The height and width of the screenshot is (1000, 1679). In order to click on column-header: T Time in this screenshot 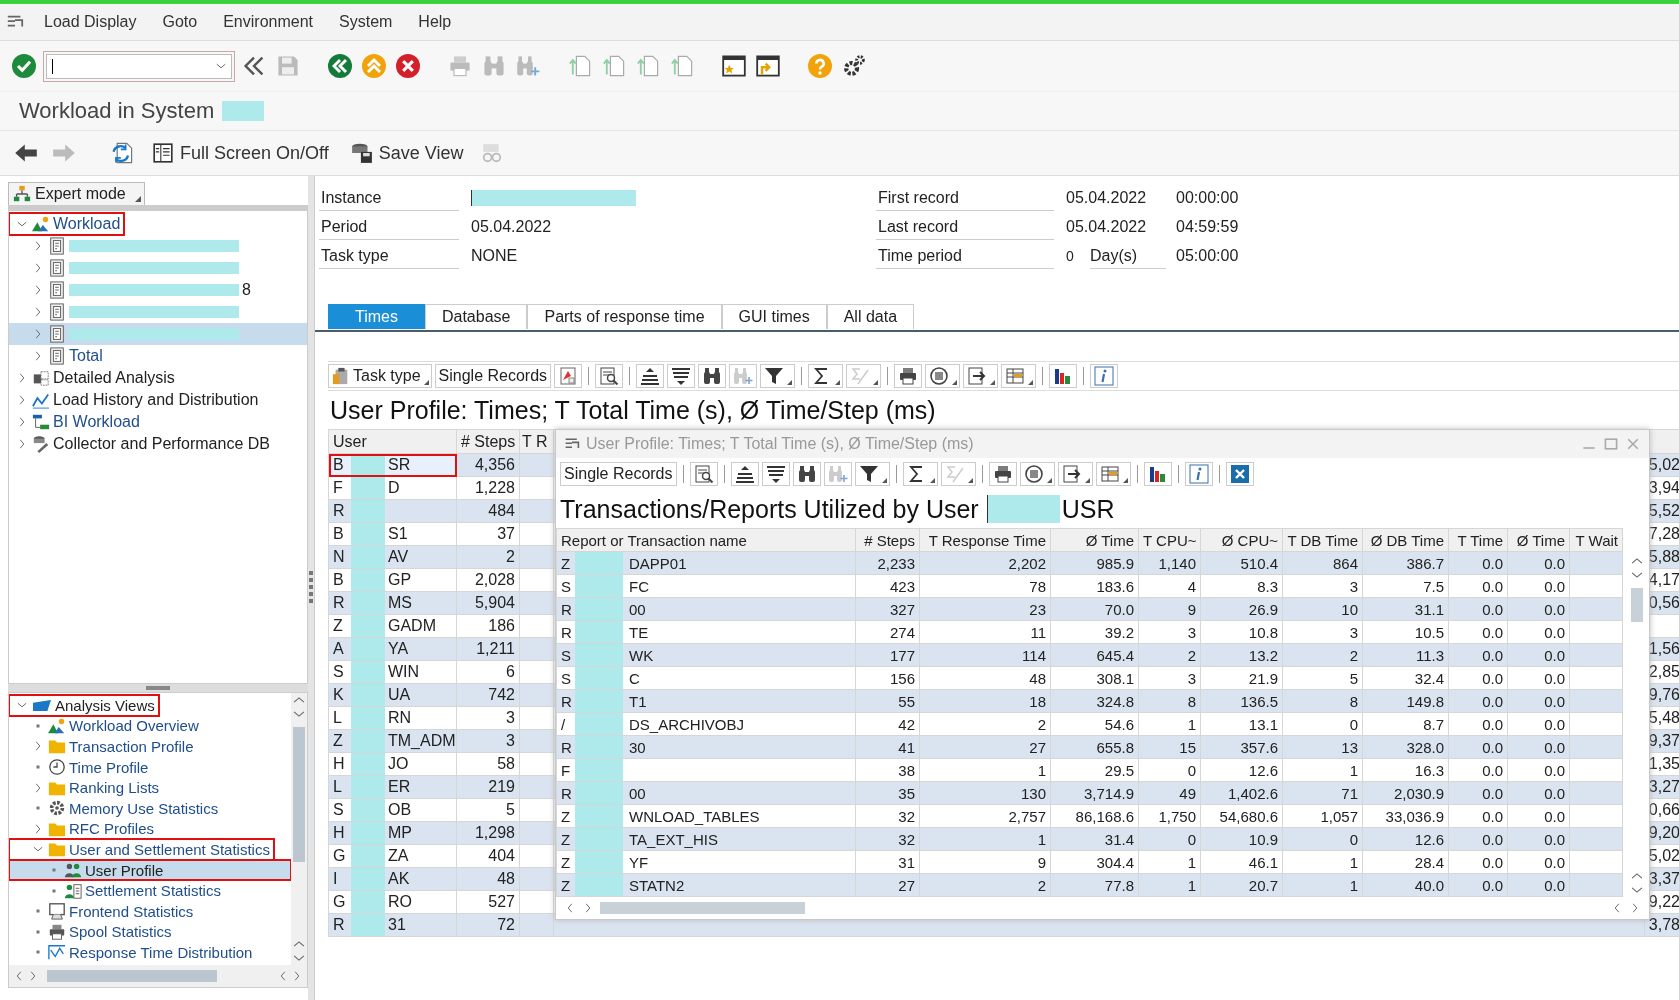, I will do `click(1478, 540)`.